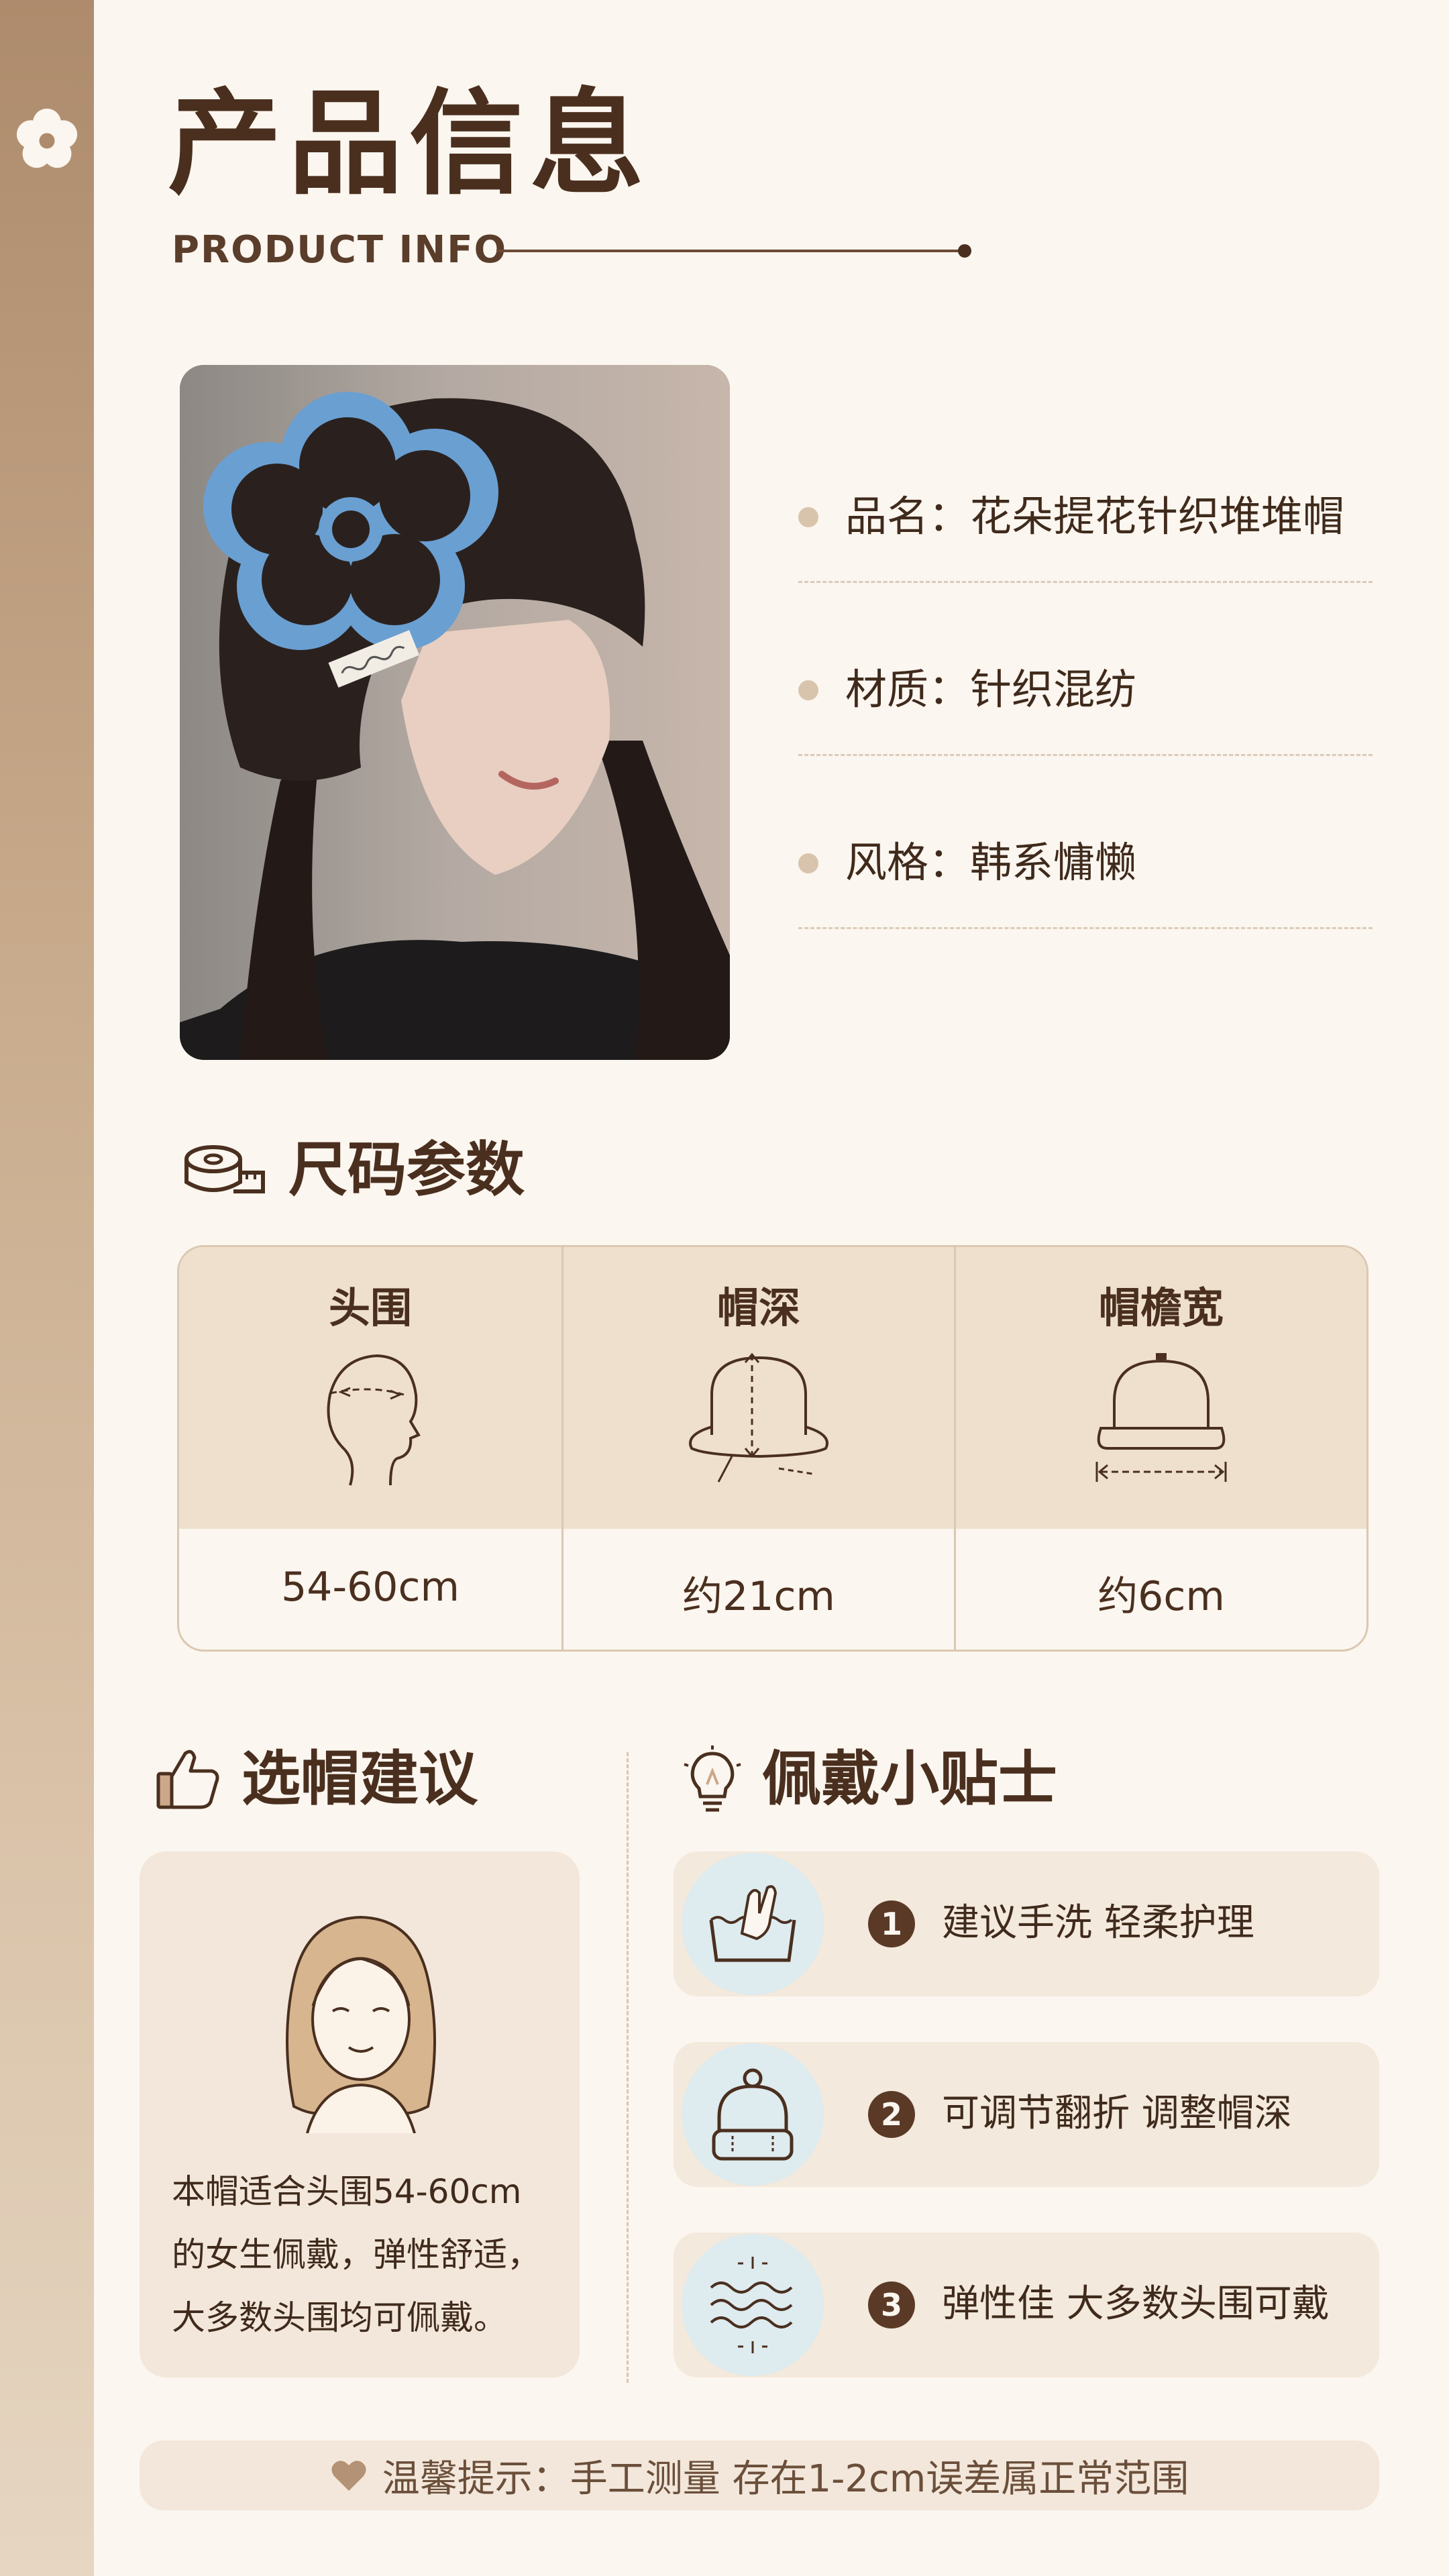 The height and width of the screenshot is (2576, 1449). What do you see at coordinates (1098, 1923) in the screenshot?
I see `tip-text: 建议手洗 轻柔护理` at bounding box center [1098, 1923].